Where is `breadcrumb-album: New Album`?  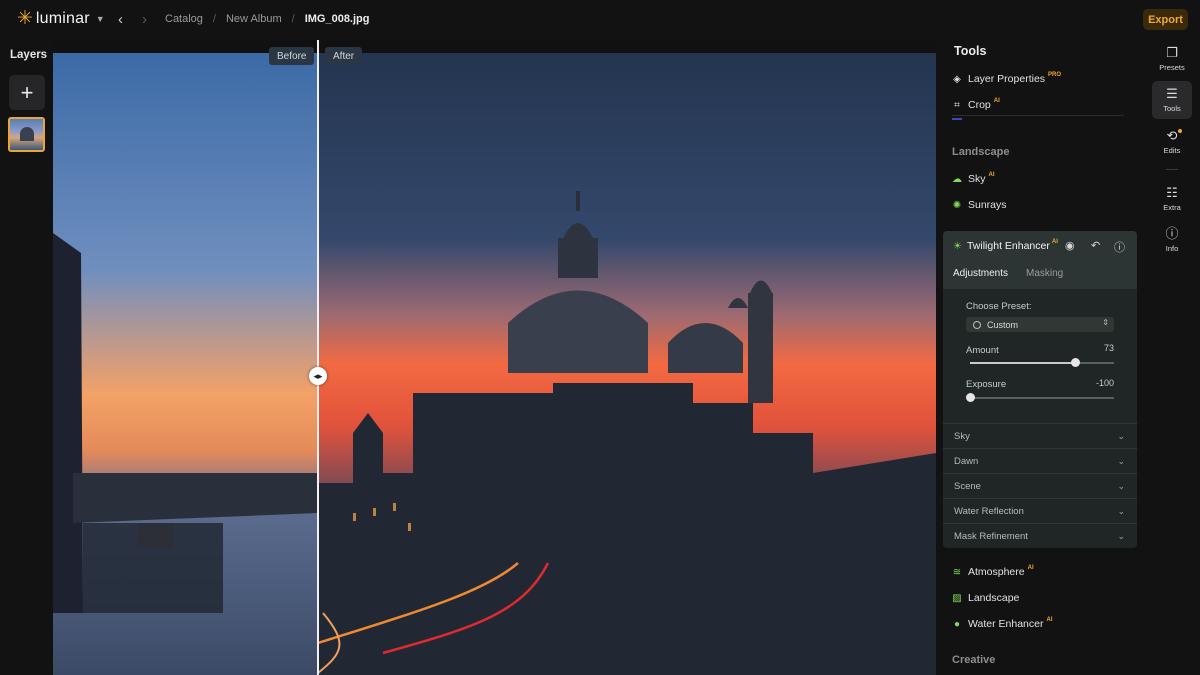 breadcrumb-album: New Album is located at coordinates (254, 19).